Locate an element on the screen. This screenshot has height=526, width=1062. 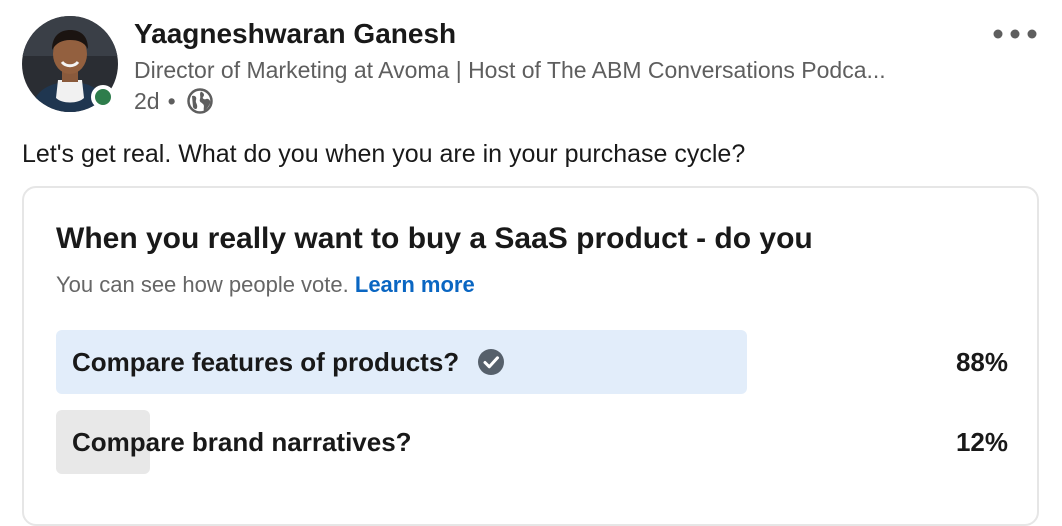
online-status-indicator is located at coordinates (103, 97).